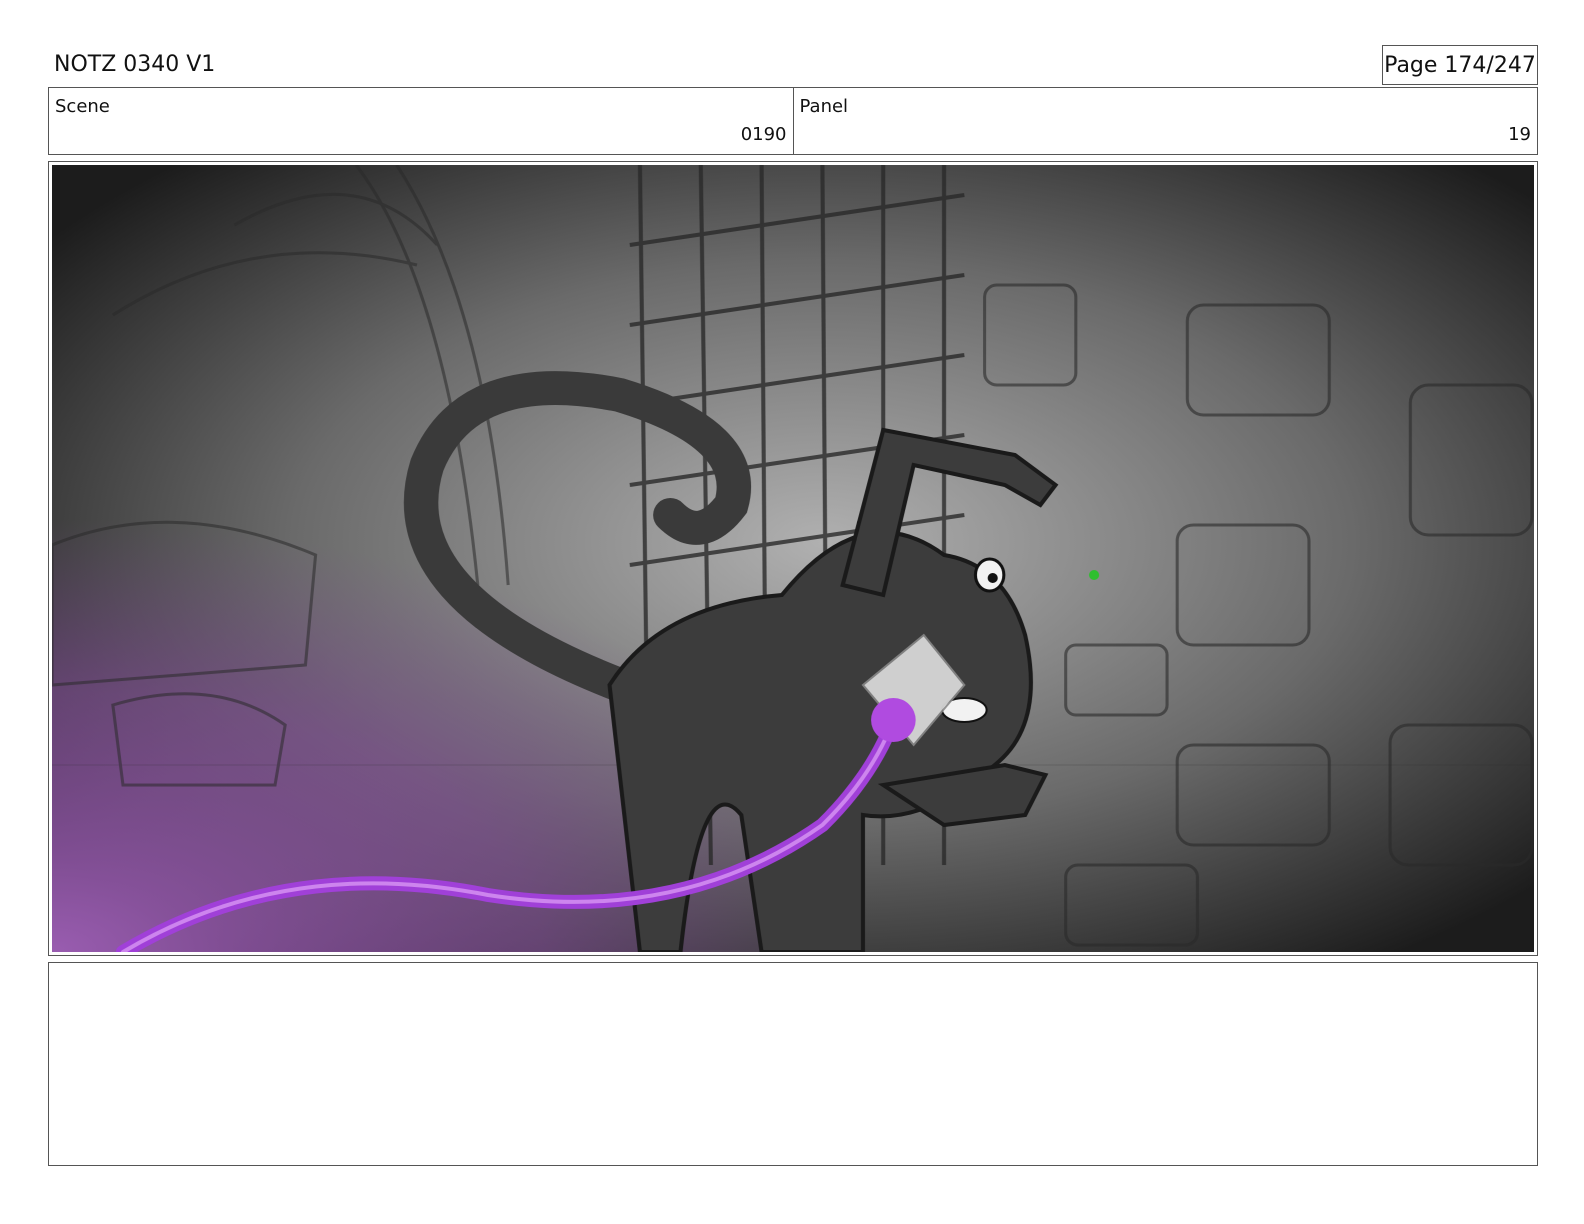 The width and height of the screenshot is (1584, 1224). I want to click on scene-label: Scene, so click(82, 106).